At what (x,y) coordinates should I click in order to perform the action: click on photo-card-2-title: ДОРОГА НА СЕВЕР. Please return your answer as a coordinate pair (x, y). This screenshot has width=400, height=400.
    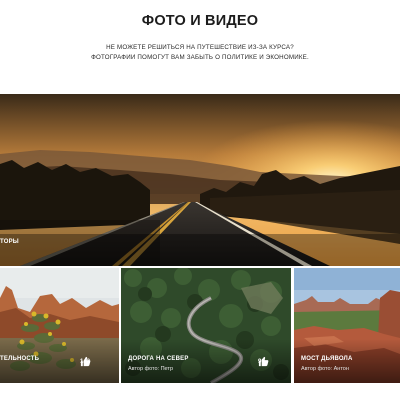
    Looking at the image, I should click on (158, 359).